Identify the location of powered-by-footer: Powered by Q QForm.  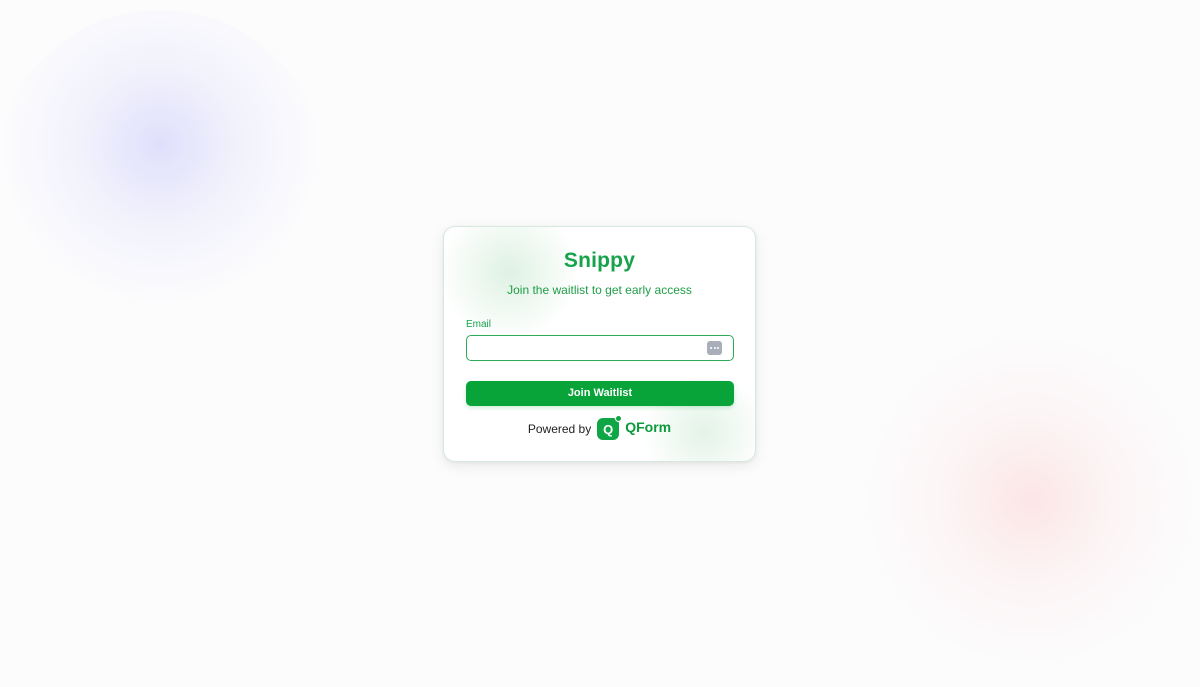
(599, 428).